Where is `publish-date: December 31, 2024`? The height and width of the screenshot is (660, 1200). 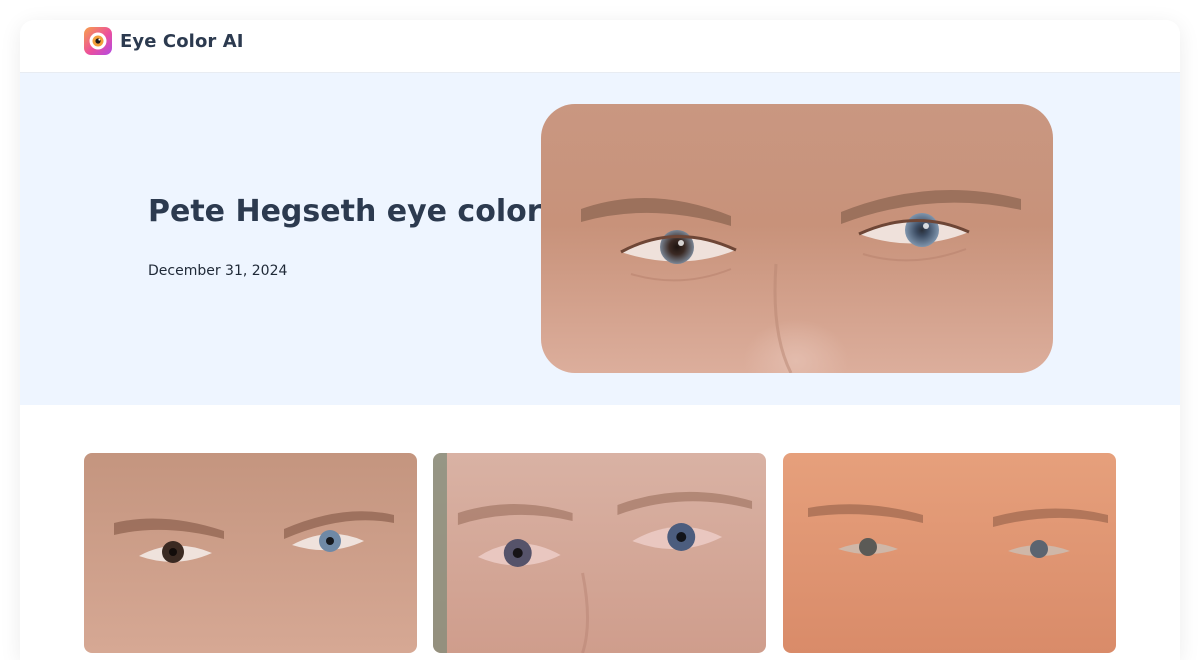
publish-date: December 31, 2024 is located at coordinates (218, 271).